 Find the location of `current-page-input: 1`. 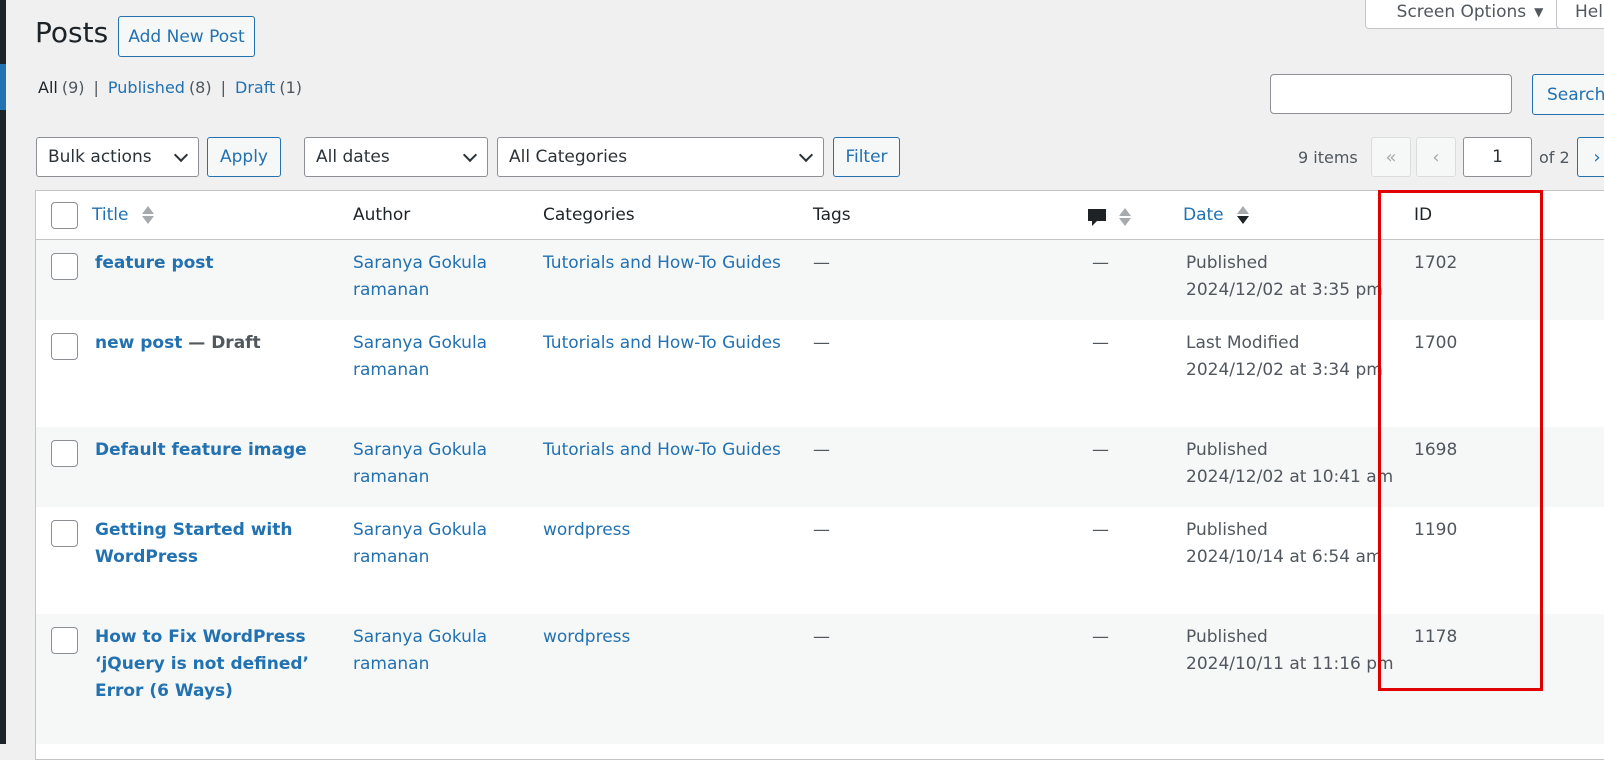

current-page-input: 1 is located at coordinates (1497, 157).